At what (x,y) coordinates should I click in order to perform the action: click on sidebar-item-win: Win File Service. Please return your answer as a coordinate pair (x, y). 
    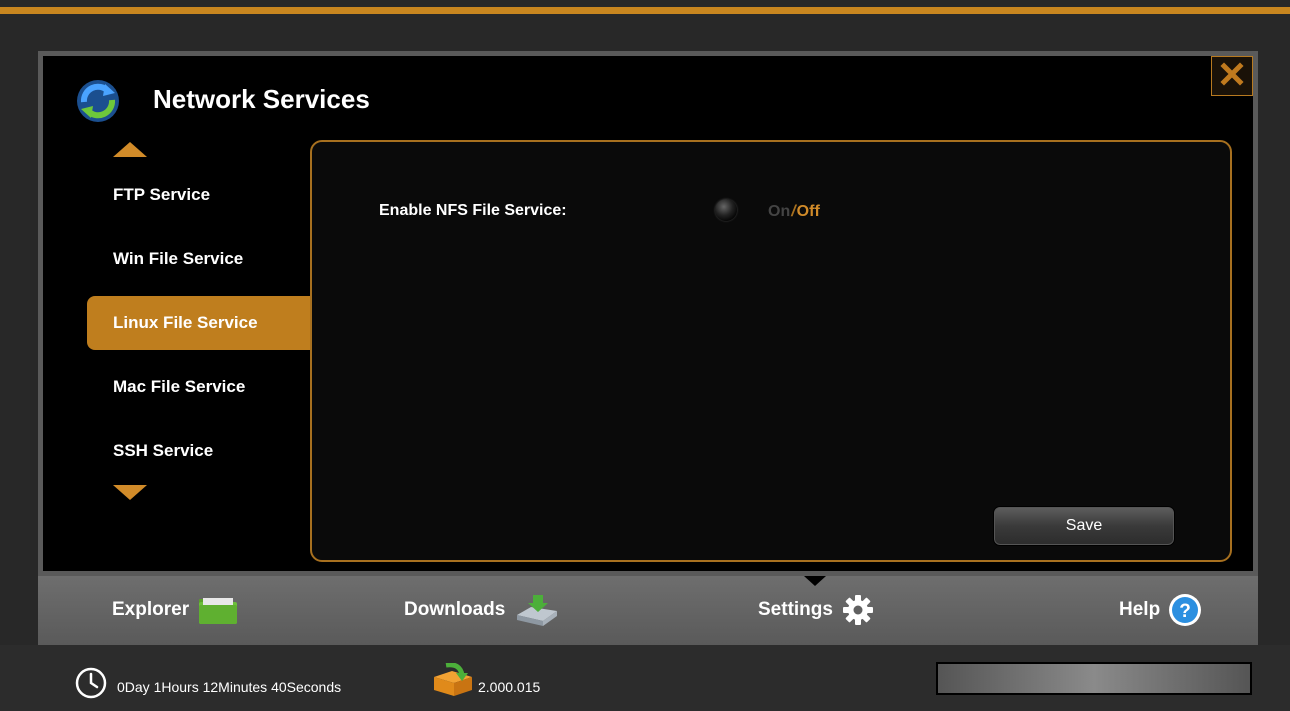
    Looking at the image, I should click on (198, 259).